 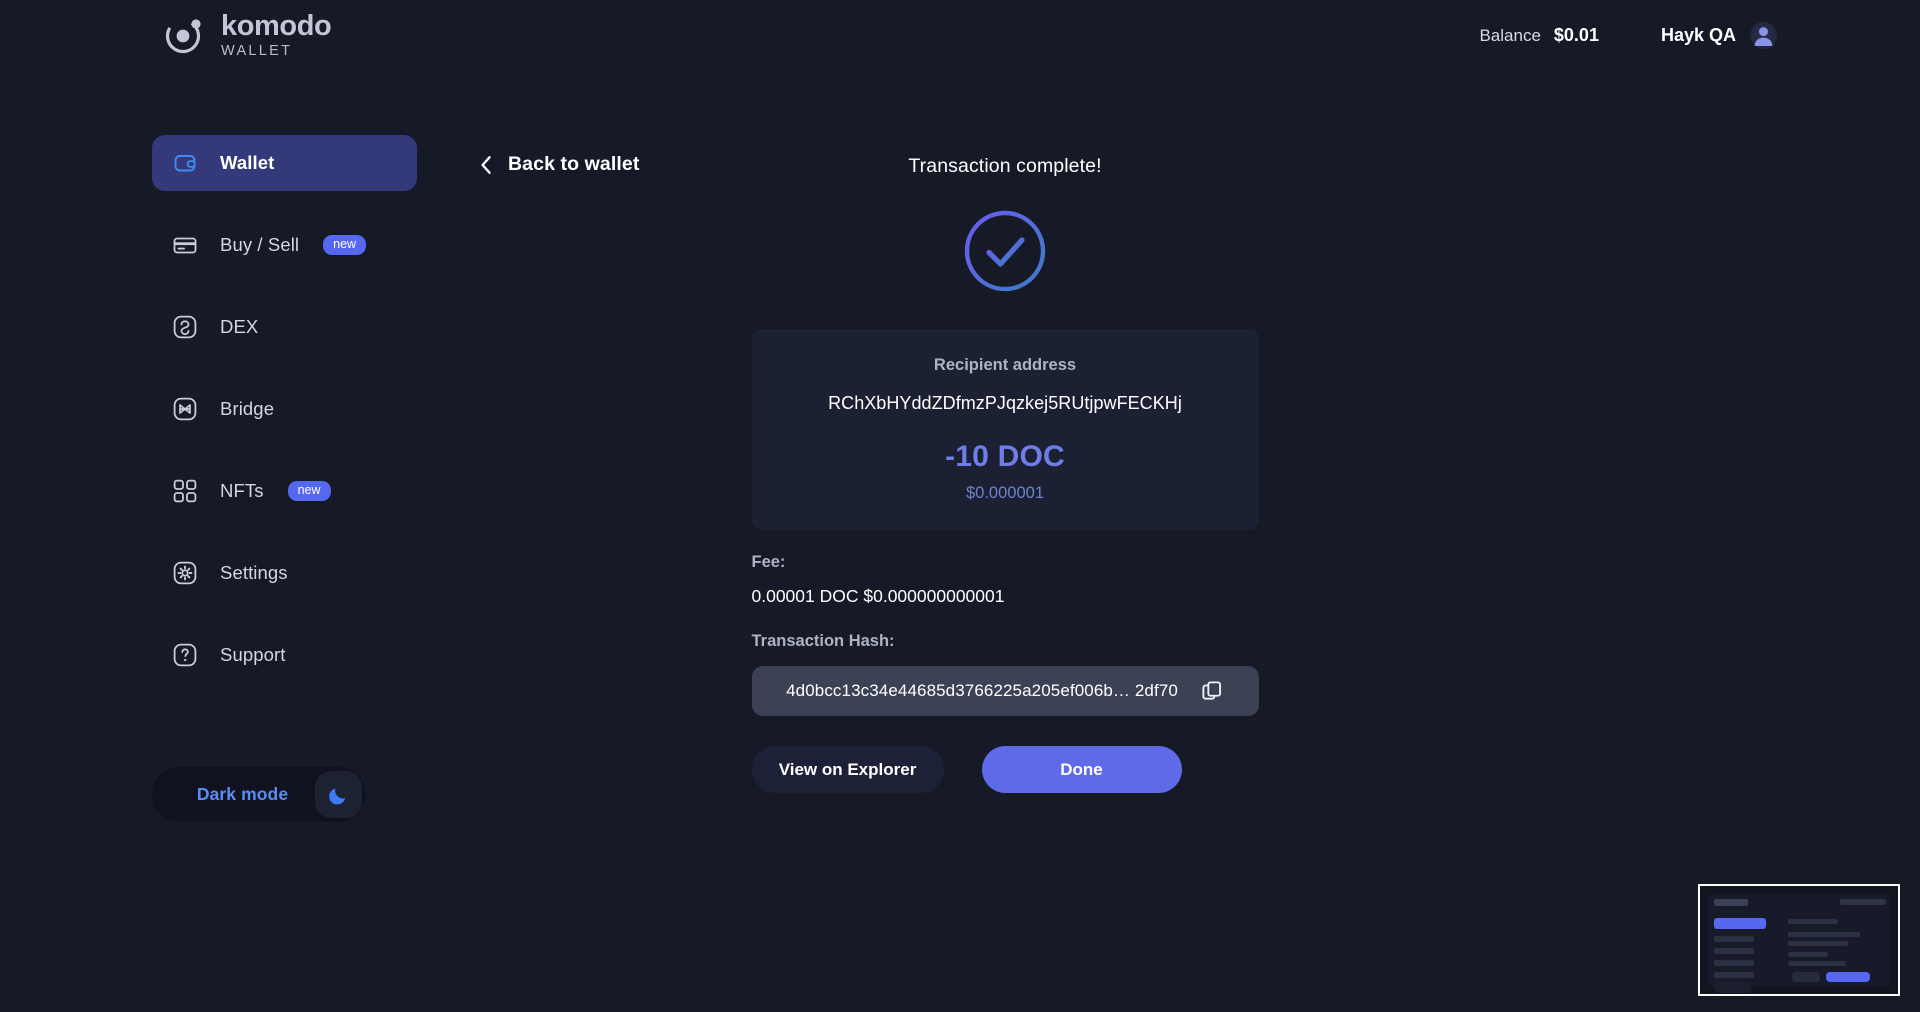 I want to click on copy-icon, so click(x=1212, y=691).